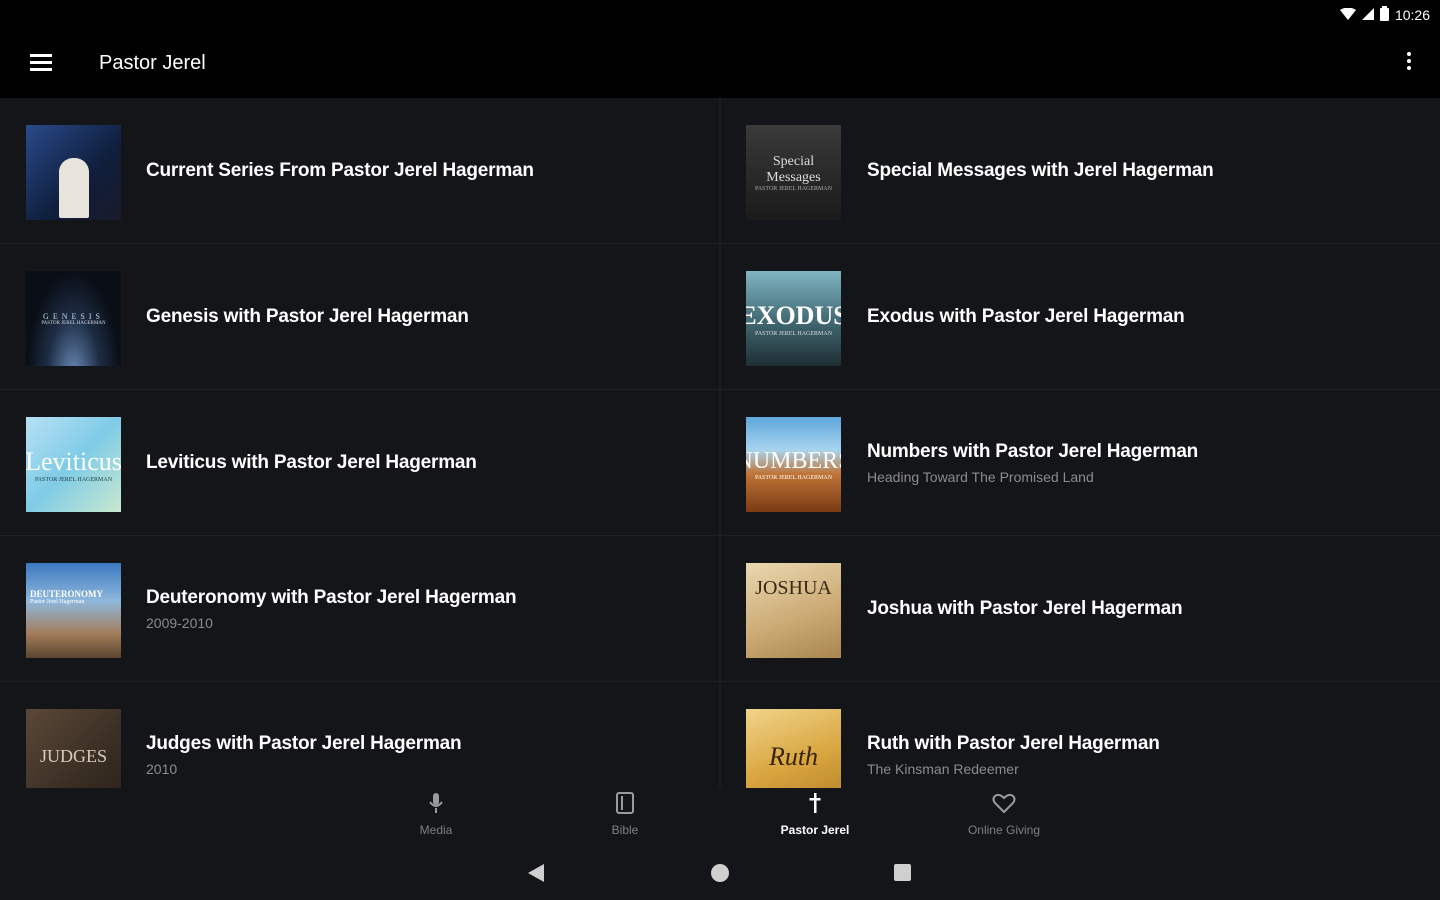 This screenshot has height=900, width=1440. What do you see at coordinates (902, 872) in the screenshot?
I see `recents-icon` at bounding box center [902, 872].